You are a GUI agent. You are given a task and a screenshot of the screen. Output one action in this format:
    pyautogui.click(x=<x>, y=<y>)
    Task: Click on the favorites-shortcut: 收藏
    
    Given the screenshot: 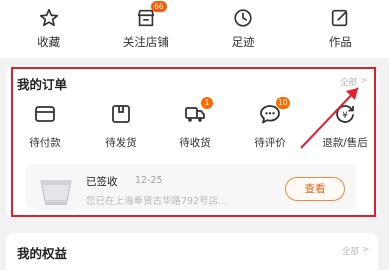 What is the action you would take?
    pyautogui.click(x=48, y=29)
    